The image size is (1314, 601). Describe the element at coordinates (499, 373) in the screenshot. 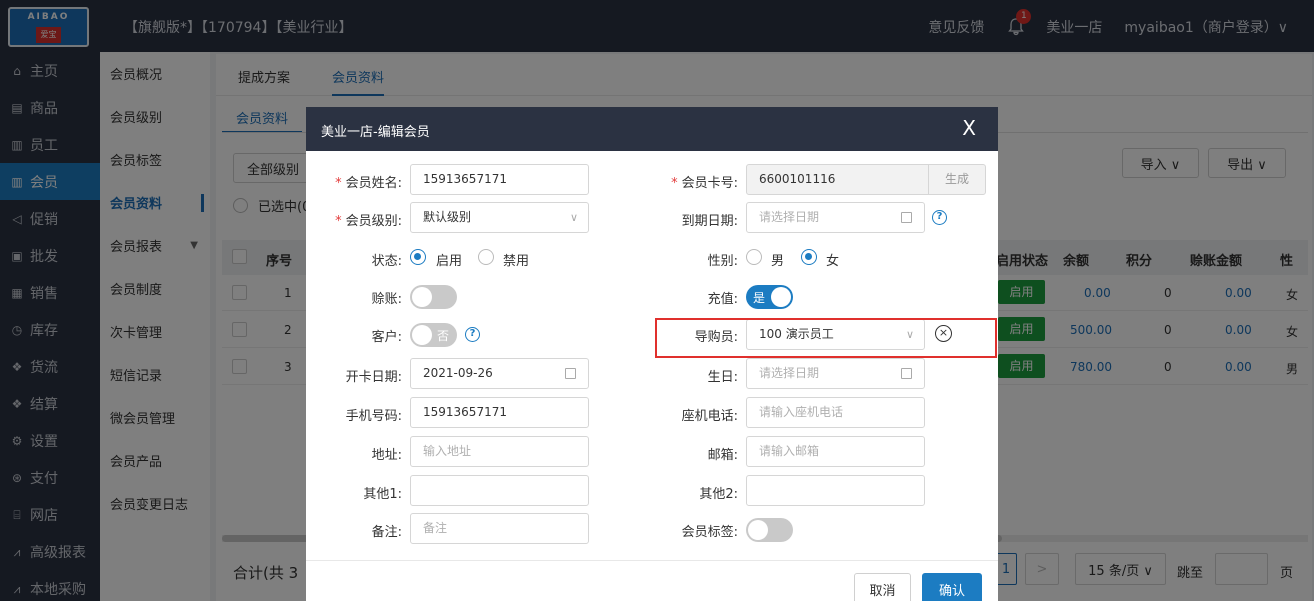

I see `open-date-input: 2021-09-26` at that location.